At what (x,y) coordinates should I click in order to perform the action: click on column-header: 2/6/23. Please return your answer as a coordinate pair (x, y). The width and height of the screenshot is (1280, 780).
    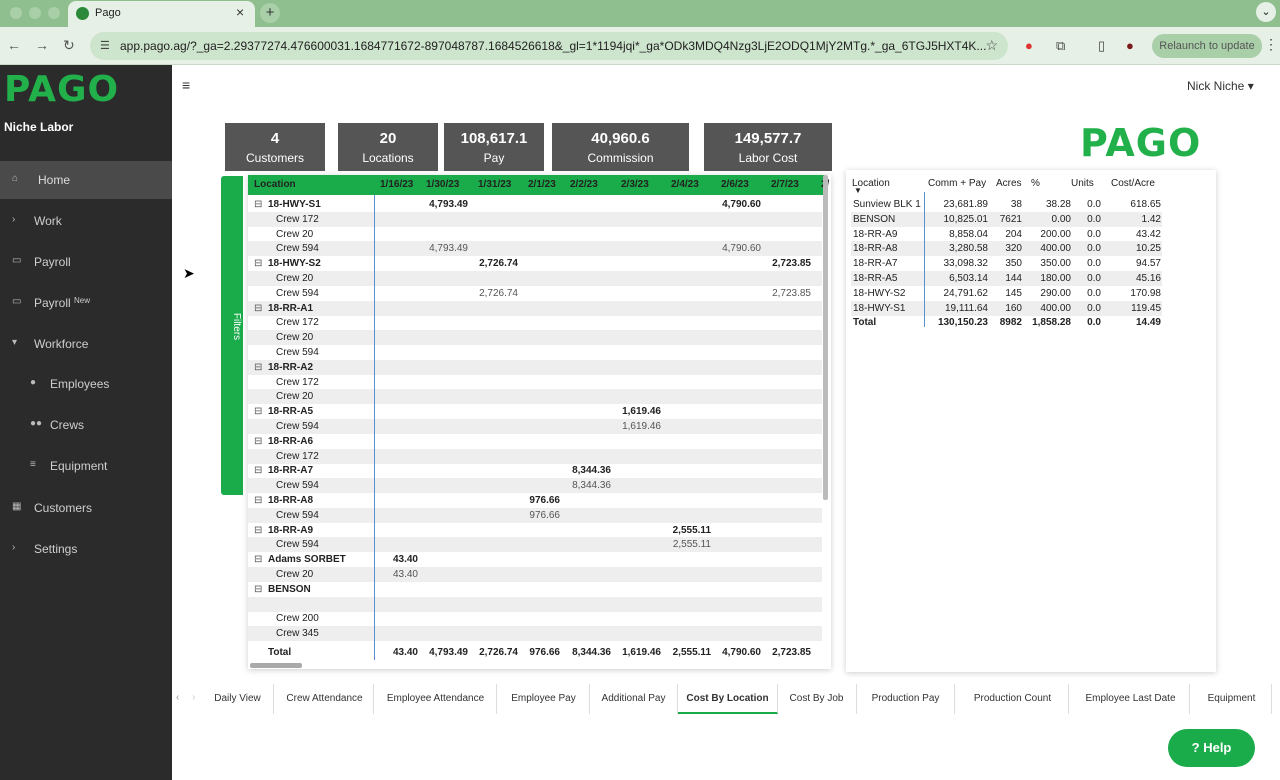
    Looking at the image, I should click on (735, 184).